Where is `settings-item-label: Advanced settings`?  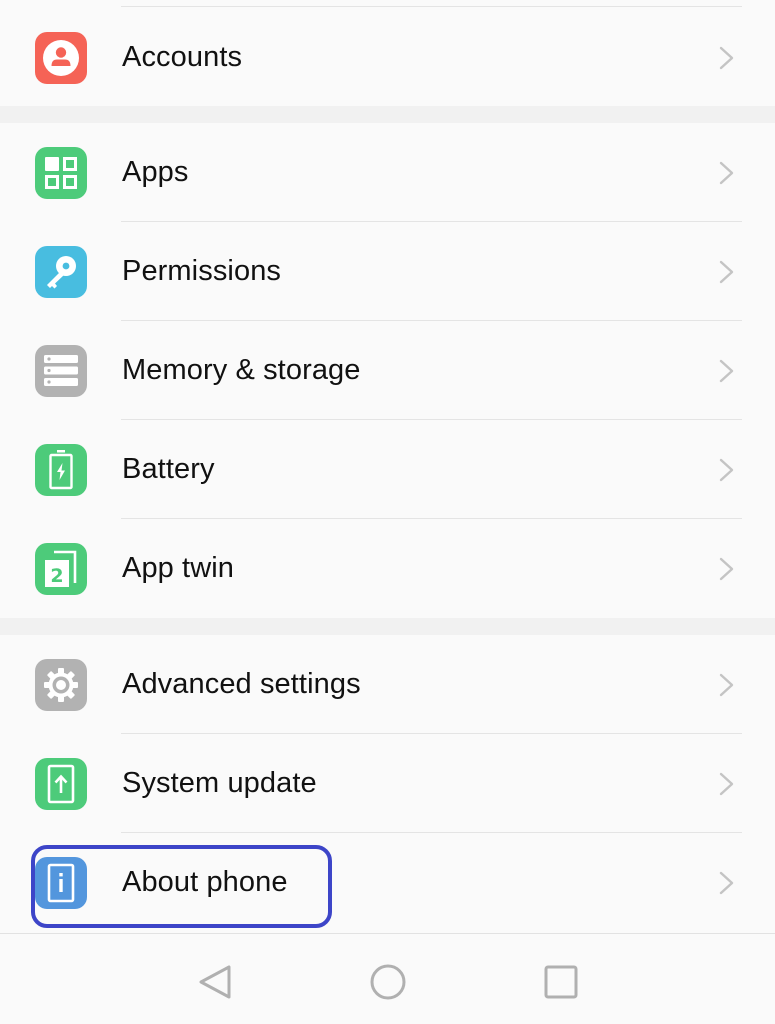
settings-item-label: Advanced settings is located at coordinates (241, 684).